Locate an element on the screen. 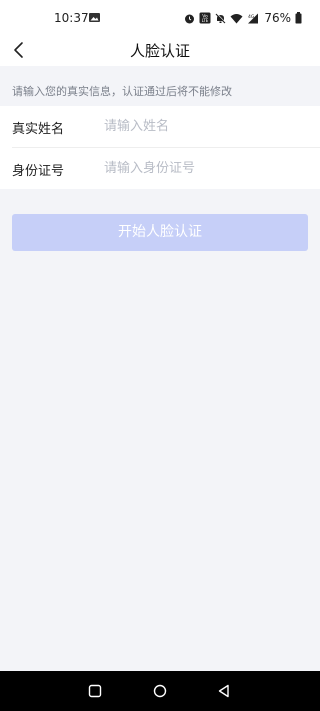  id-number-row: 身份证号 is located at coordinates (160, 168).